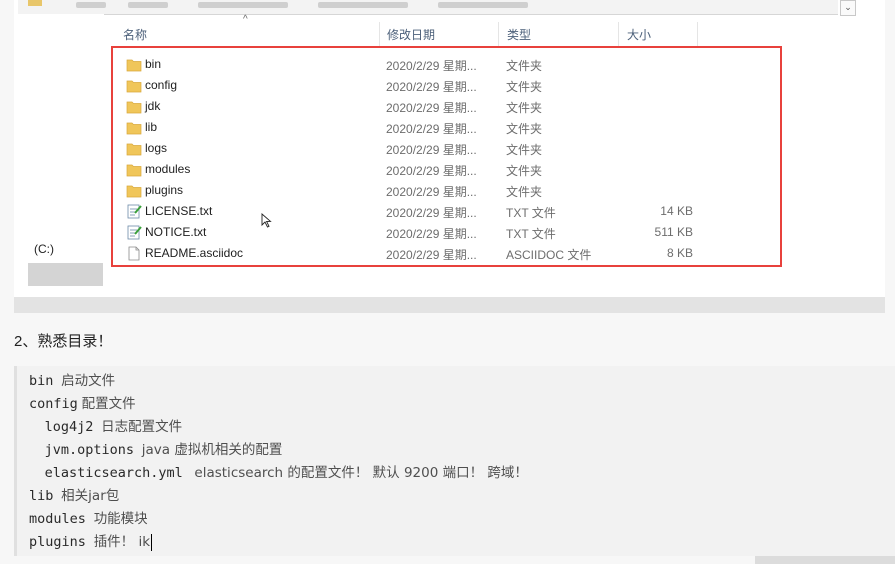 Image resolution: width=895 pixels, height=564 pixels. I want to click on section-heading: 2、熟悉目录！, so click(63, 341).